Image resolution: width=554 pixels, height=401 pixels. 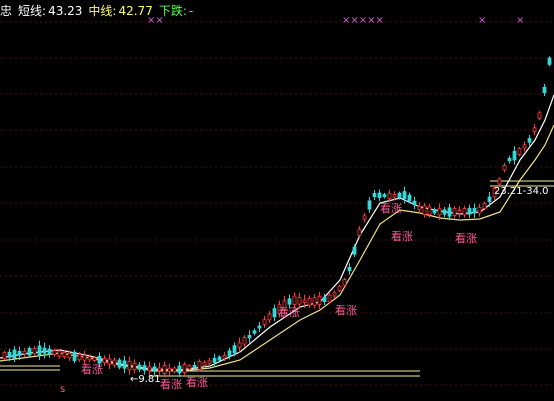 What do you see at coordinates (65, 11) in the screenshot?
I see `short-line-value: 43.23` at bounding box center [65, 11].